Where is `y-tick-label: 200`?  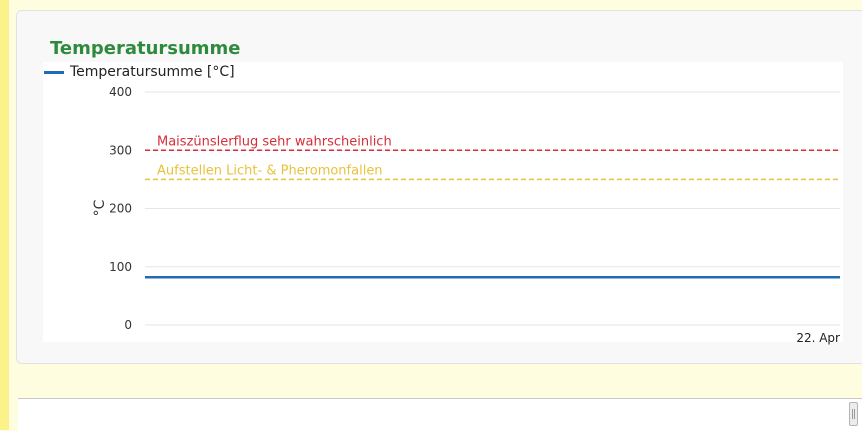 y-tick-label: 200 is located at coordinates (120, 209).